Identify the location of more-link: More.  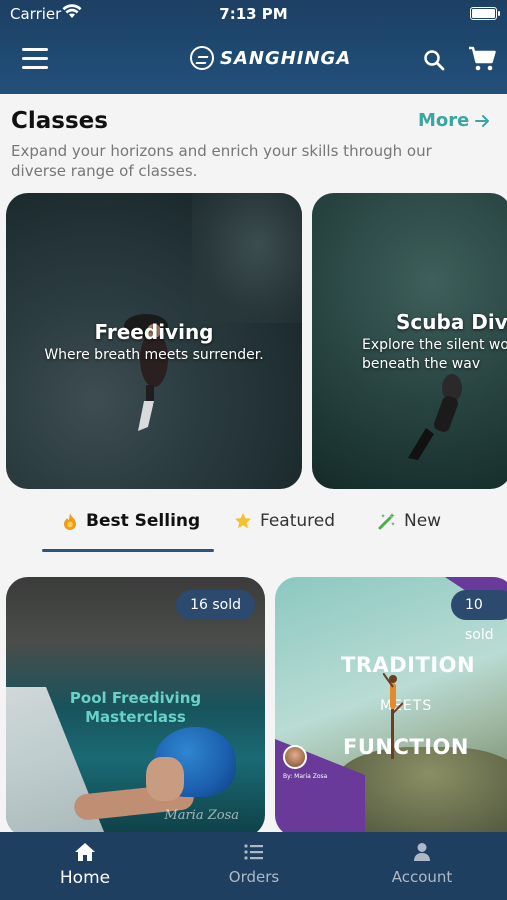
(454, 120).